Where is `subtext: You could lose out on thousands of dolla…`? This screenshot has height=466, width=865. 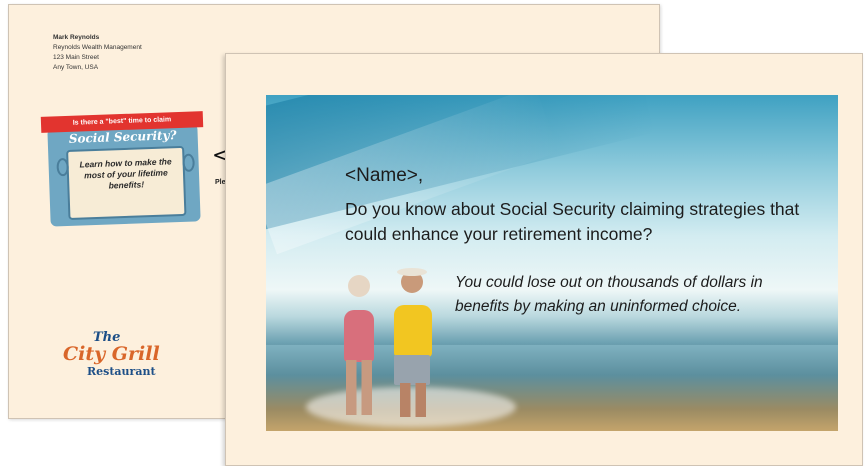
subtext: You could lose out on thousands of dolla… is located at coordinates (609, 294).